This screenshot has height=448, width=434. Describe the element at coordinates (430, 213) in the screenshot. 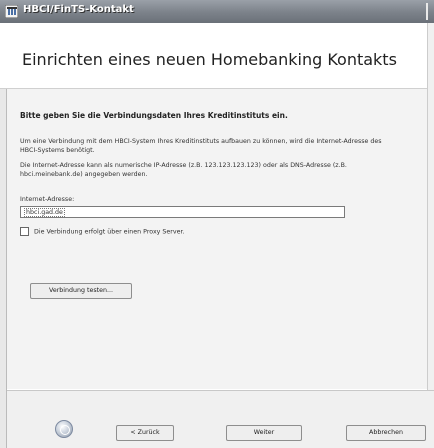

I see `right-frame` at that location.